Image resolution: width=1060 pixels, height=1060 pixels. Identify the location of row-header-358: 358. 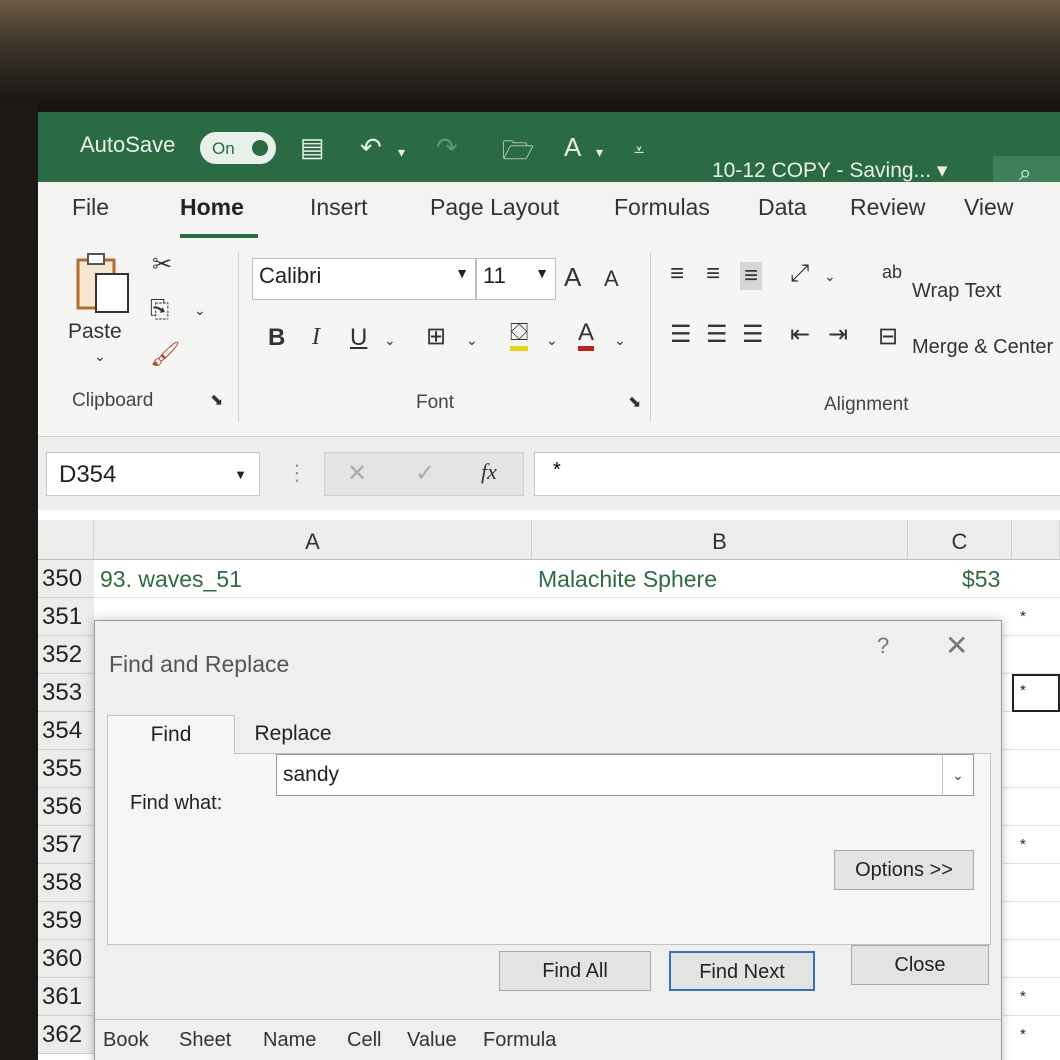
(66, 883).